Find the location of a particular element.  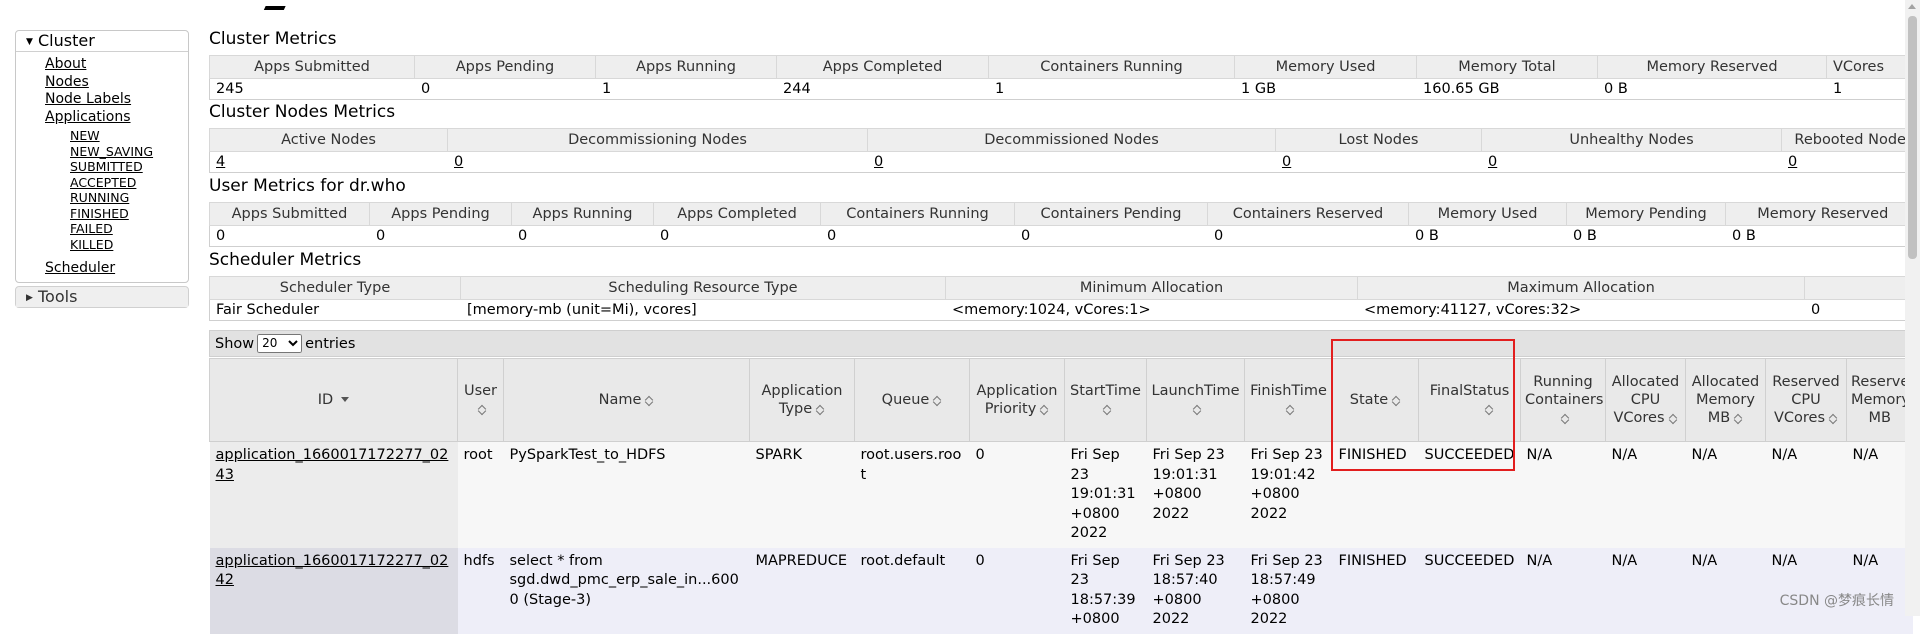

nav-link-state-killed: KILLED is located at coordinates (91, 244).